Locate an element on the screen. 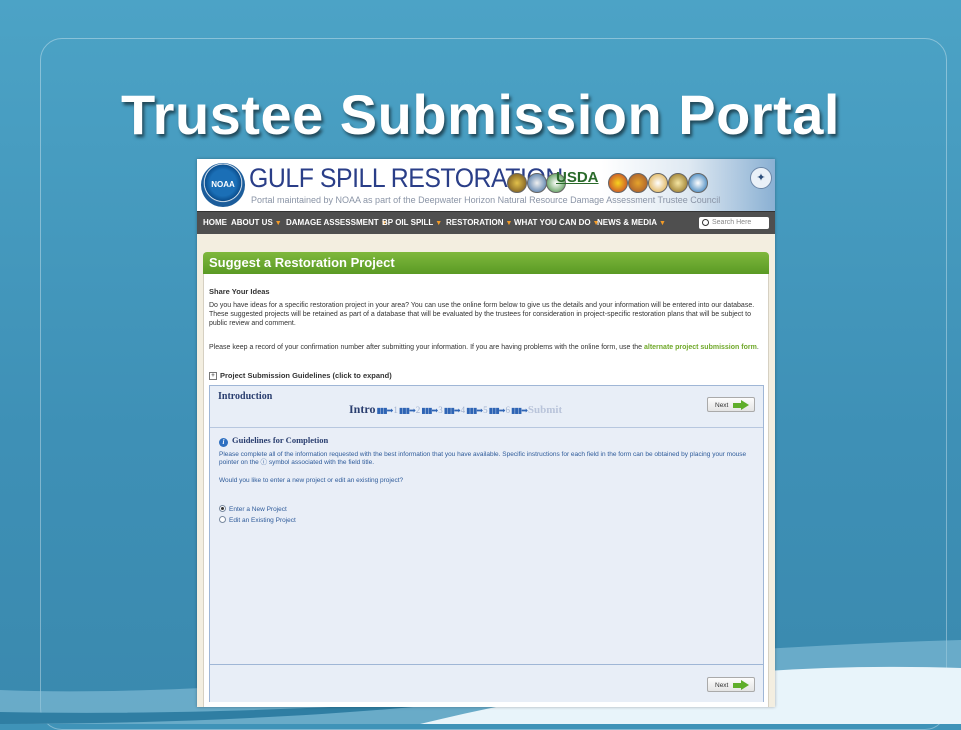  nav-damage-assessment: DAMAGE ASSESSMENT ▼ is located at coordinates (337, 222).